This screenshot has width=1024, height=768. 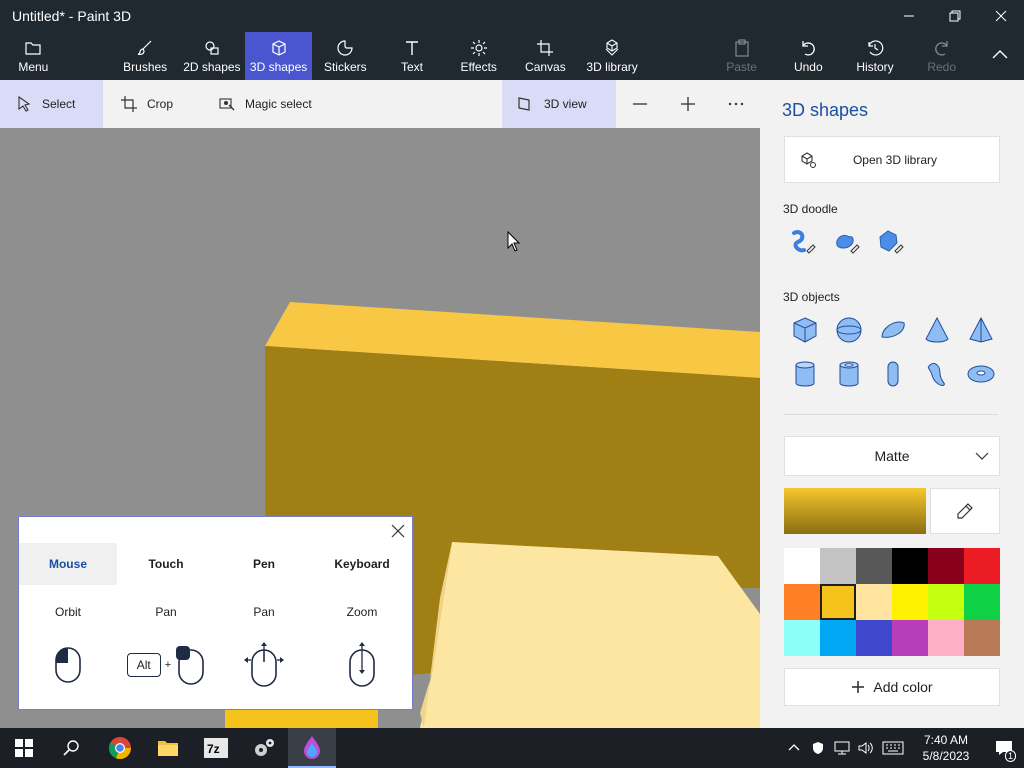 I want to click on volume-tray-icon, so click(x=866, y=748).